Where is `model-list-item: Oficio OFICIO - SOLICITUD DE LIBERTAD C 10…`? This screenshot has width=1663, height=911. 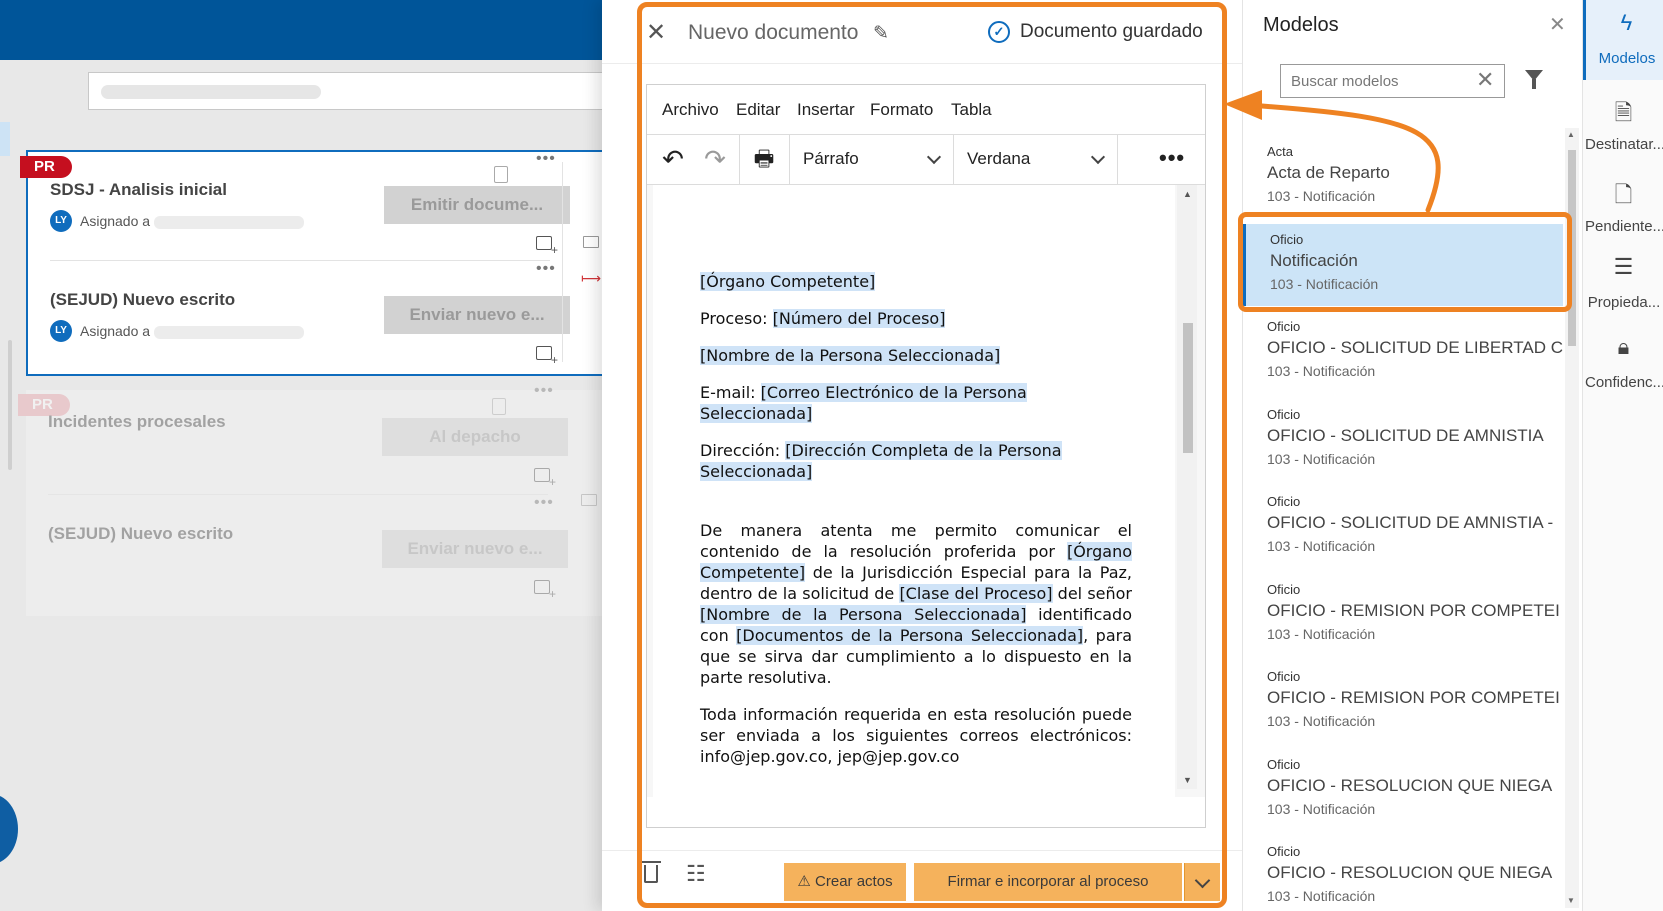 model-list-item: Oficio OFICIO - SOLICITUD DE LIBERTAD C 10… is located at coordinates (1403, 352).